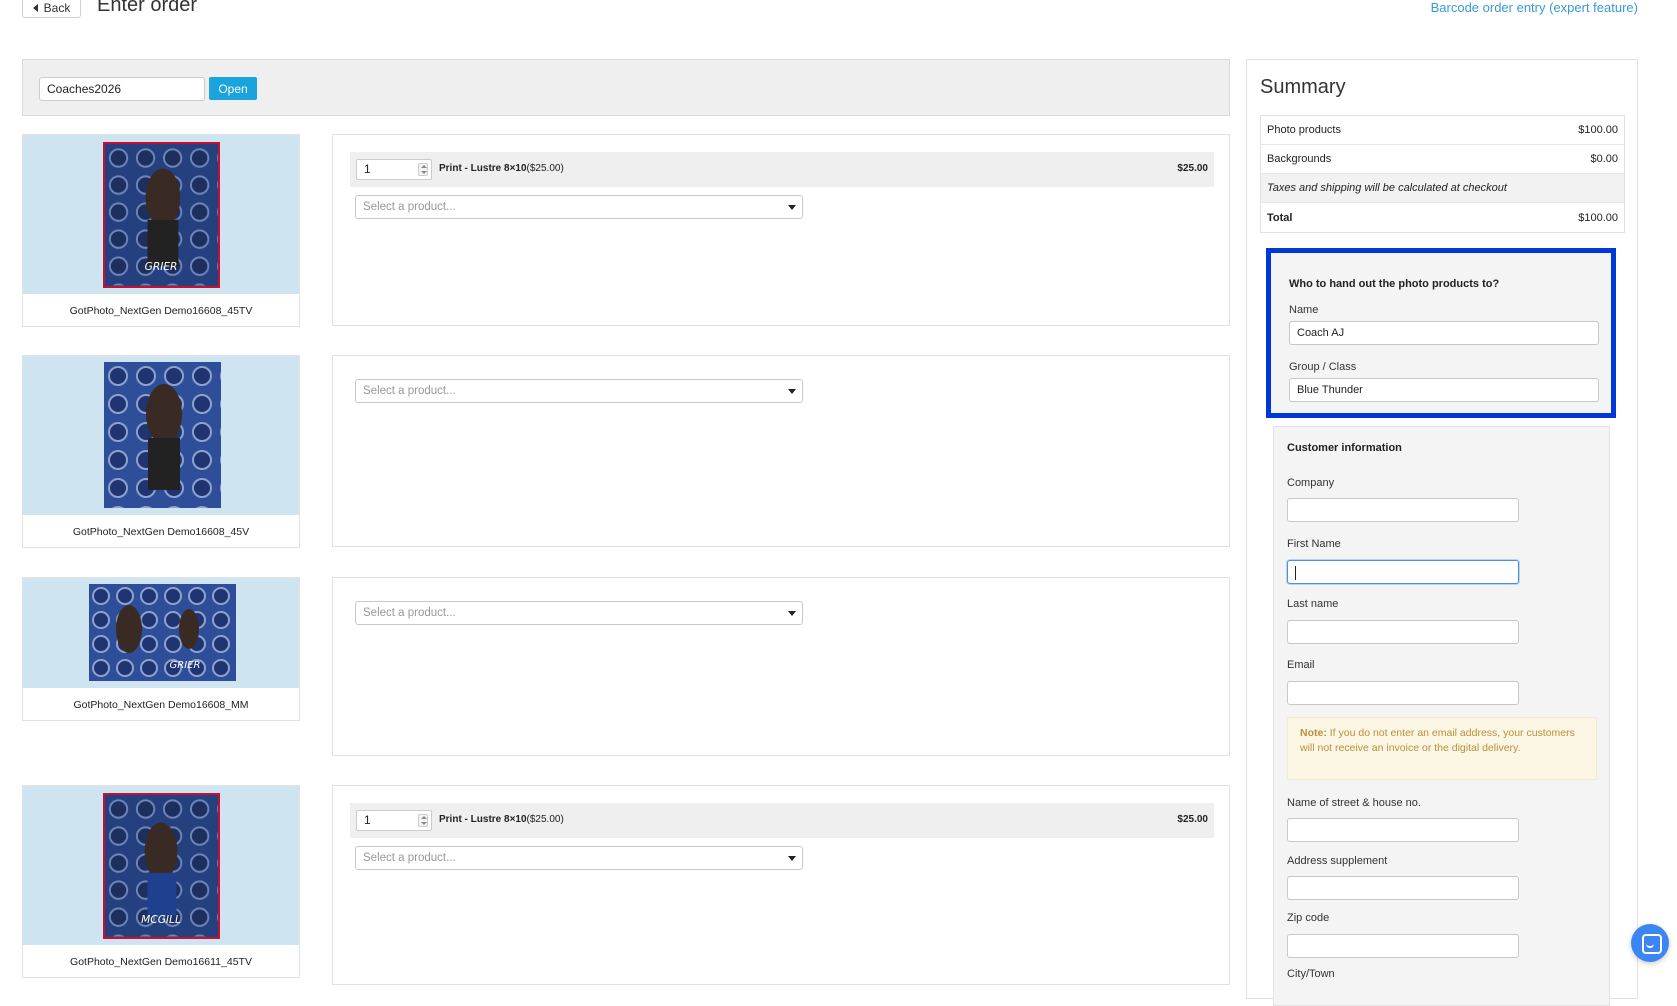 This screenshot has height=1006, width=1677. I want to click on summary-row-label: Backgrounds, so click(1299, 159).